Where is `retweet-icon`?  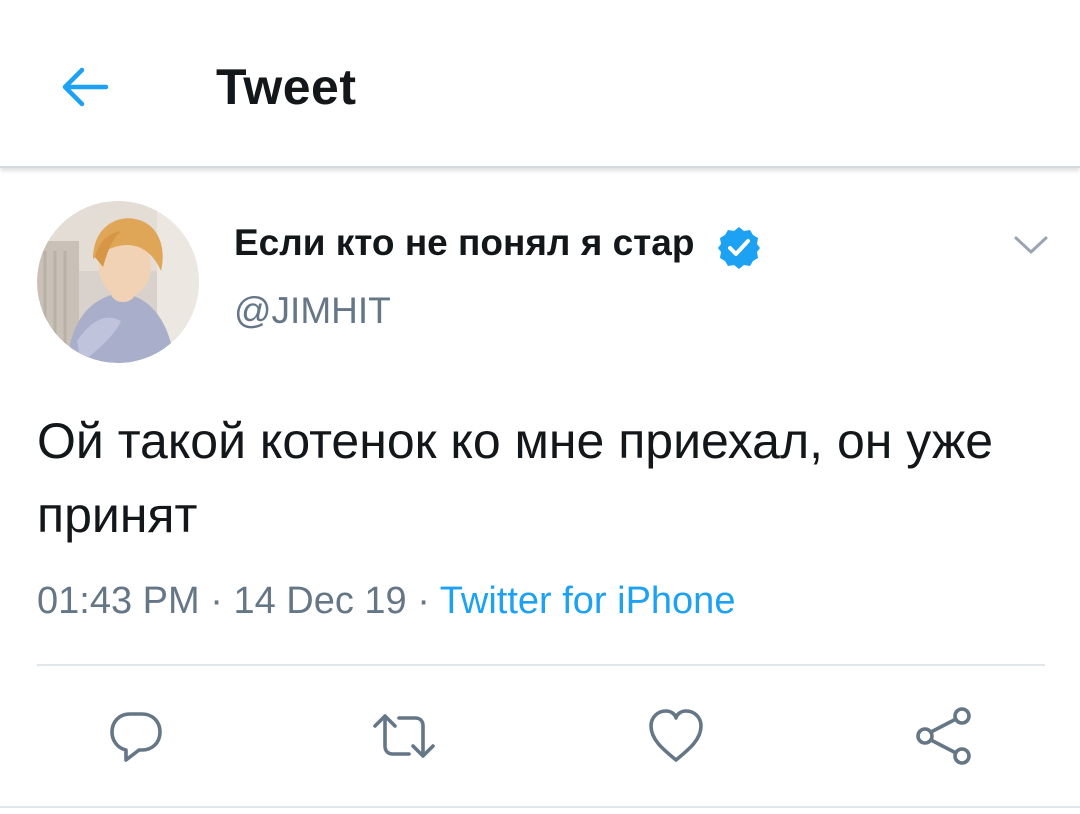 retweet-icon is located at coordinates (404, 736).